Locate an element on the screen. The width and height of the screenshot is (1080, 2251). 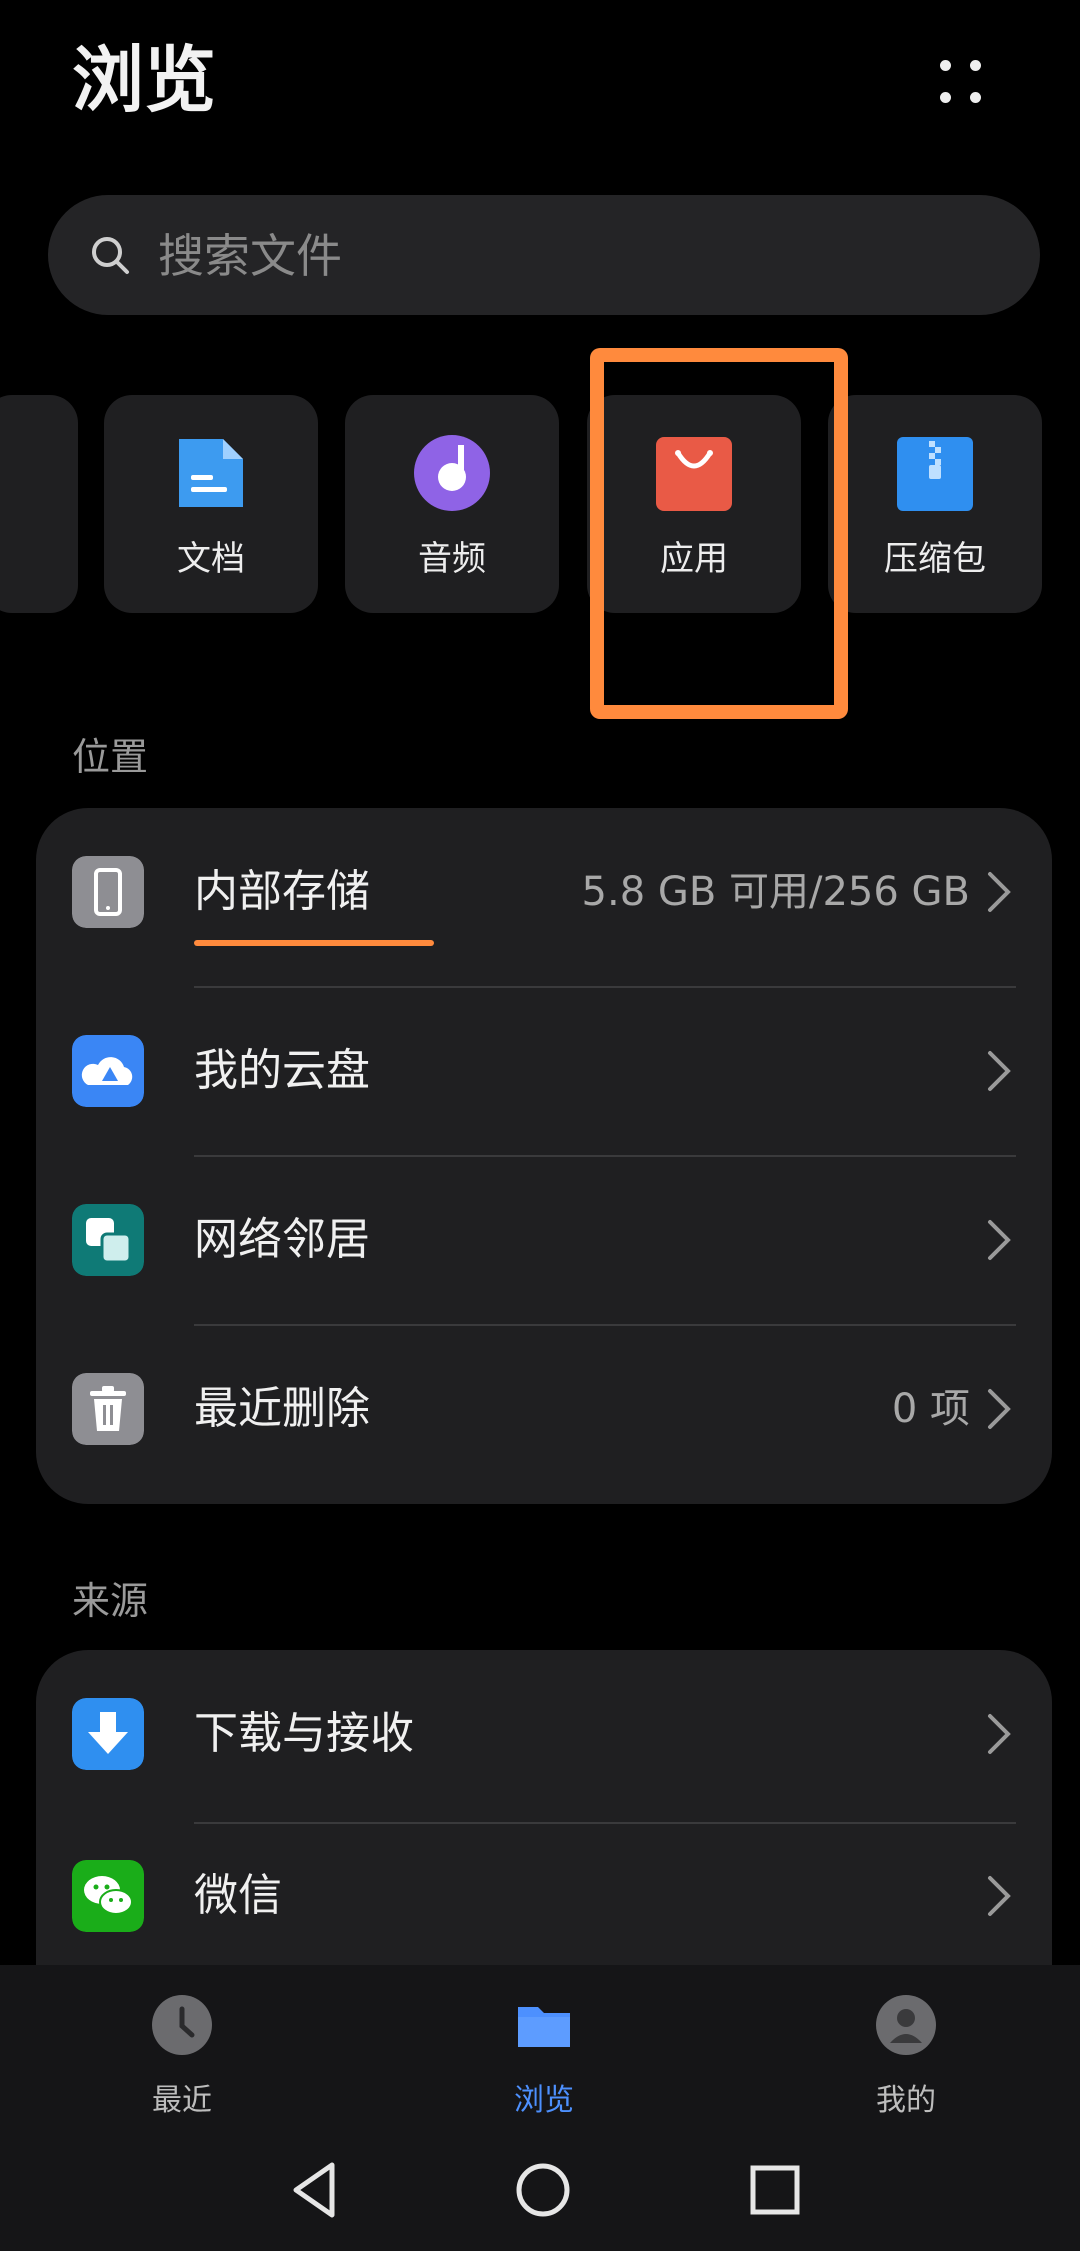
clock-icon is located at coordinates (182, 2025).